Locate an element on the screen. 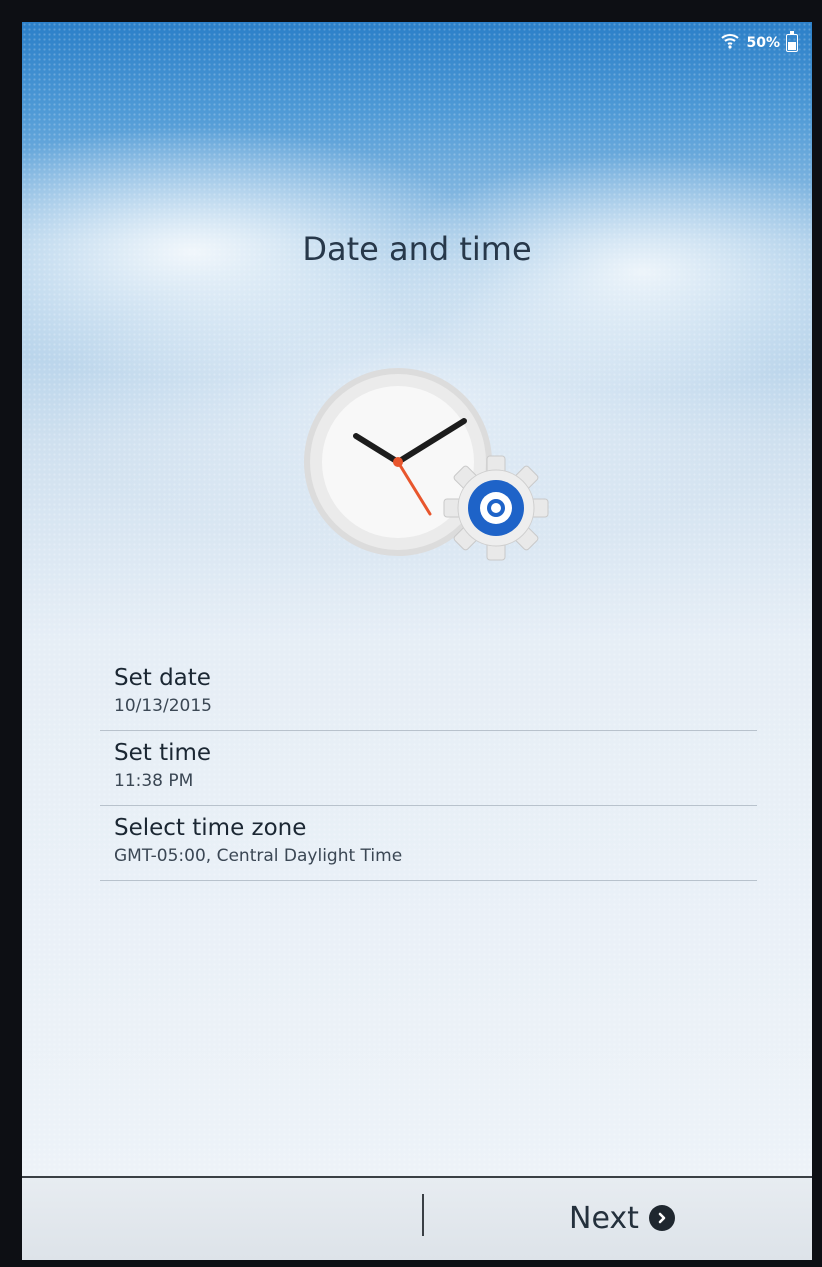 Image resolution: width=822 pixels, height=1267 pixels. next-button-label: Next is located at coordinates (604, 1218).